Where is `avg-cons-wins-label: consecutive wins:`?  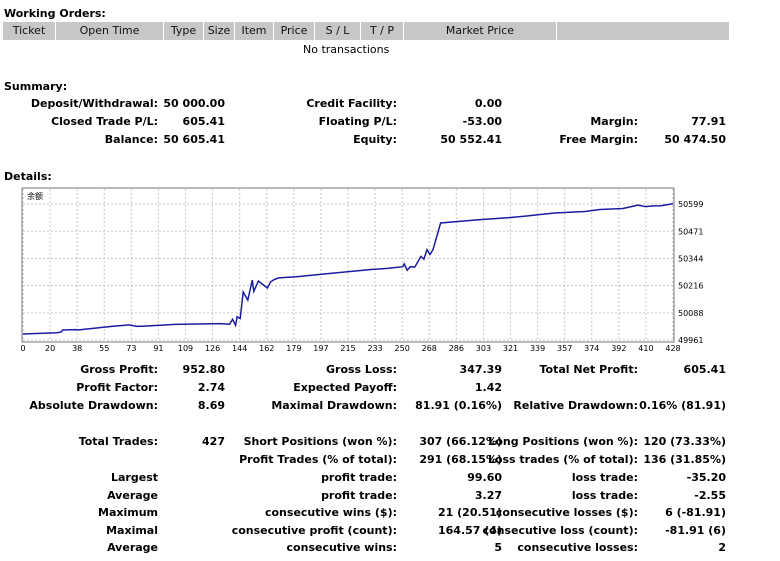 avg-cons-wins-label: consecutive wins: is located at coordinates (341, 547).